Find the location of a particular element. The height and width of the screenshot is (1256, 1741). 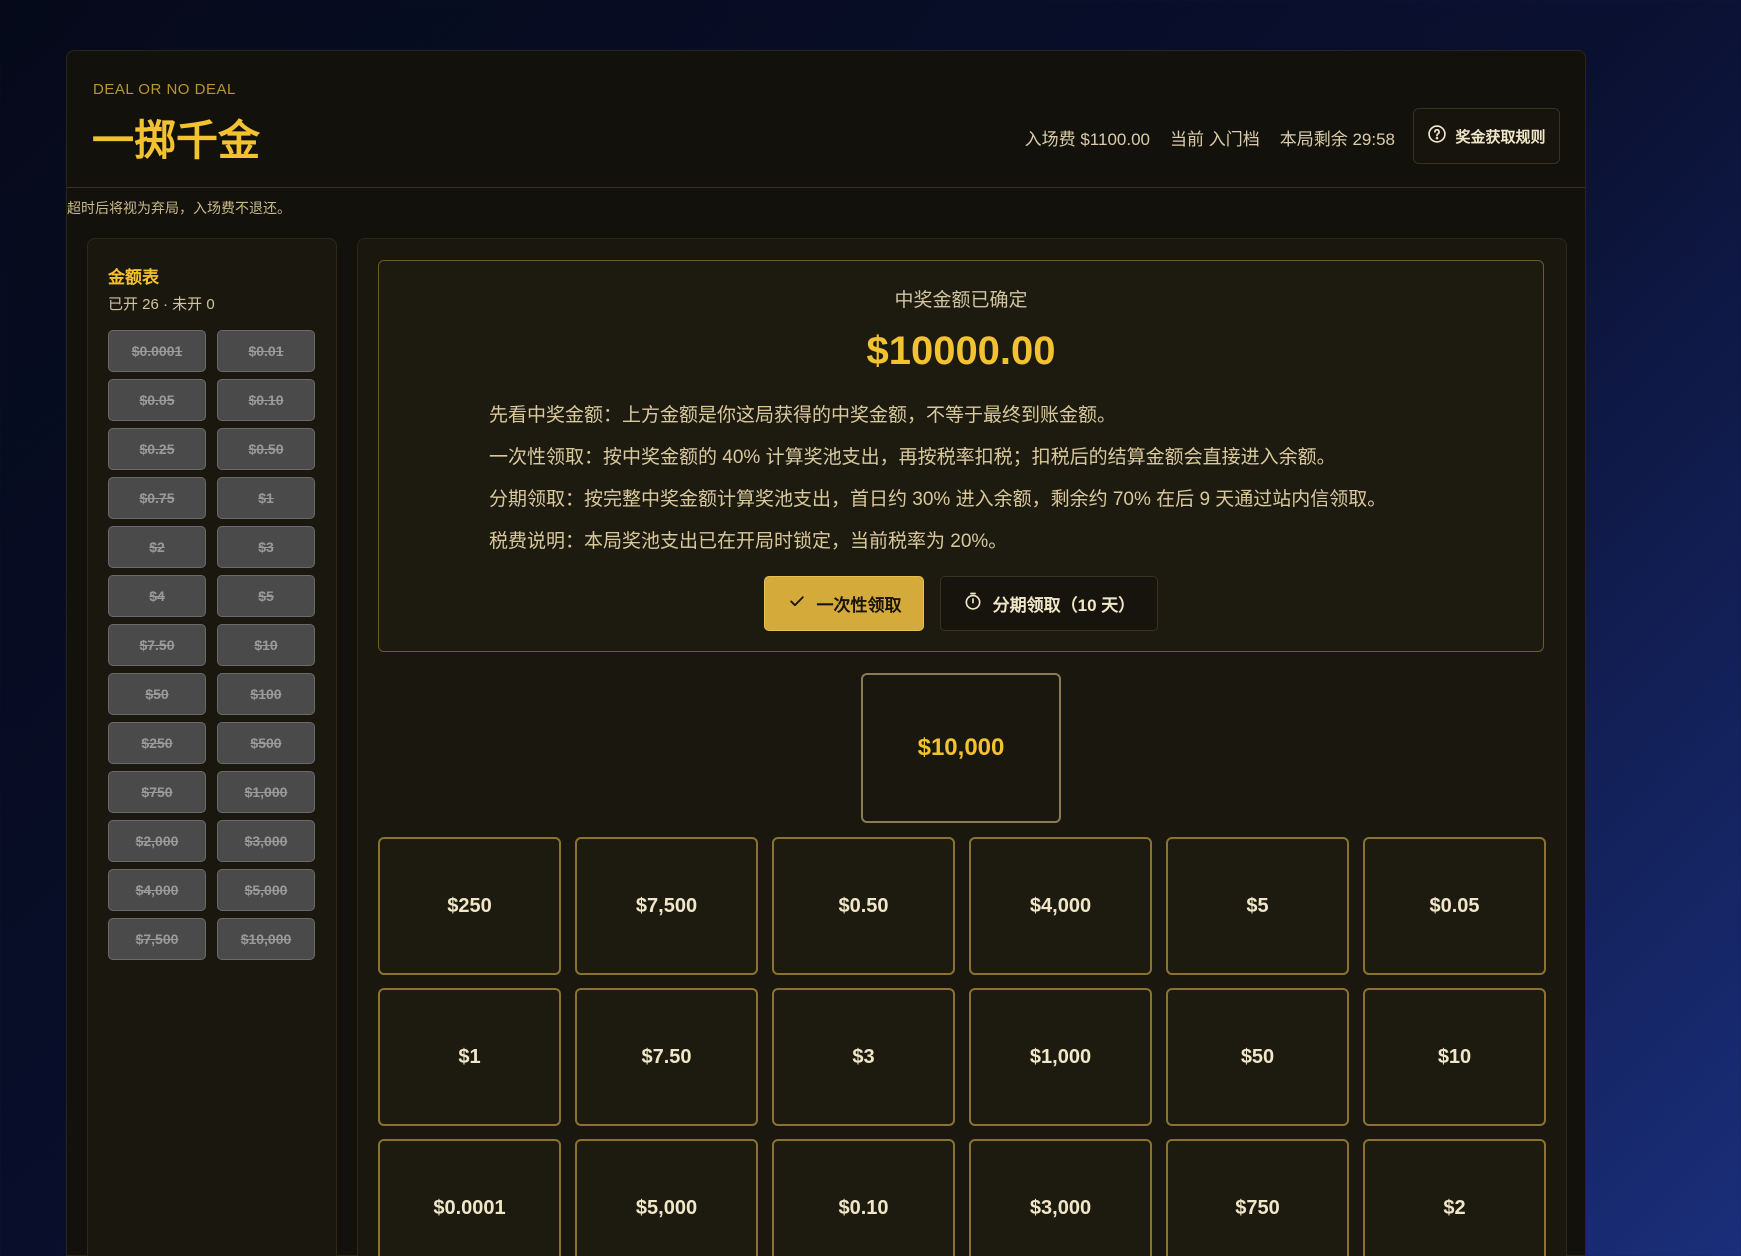

amount-table-status: 已开 26 · 未开 0 is located at coordinates (161, 304).